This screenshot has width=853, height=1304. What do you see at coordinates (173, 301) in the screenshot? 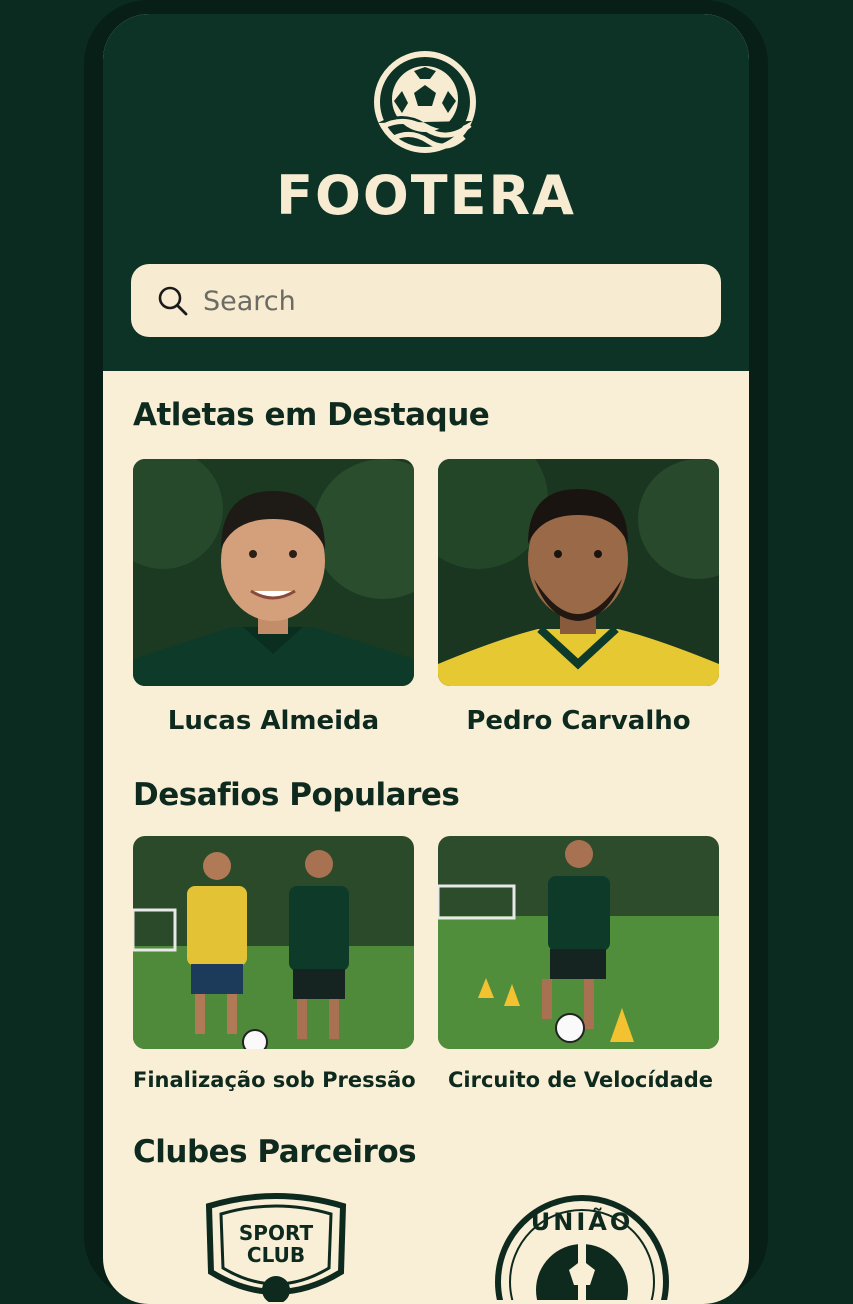
I see `search-icon` at bounding box center [173, 301].